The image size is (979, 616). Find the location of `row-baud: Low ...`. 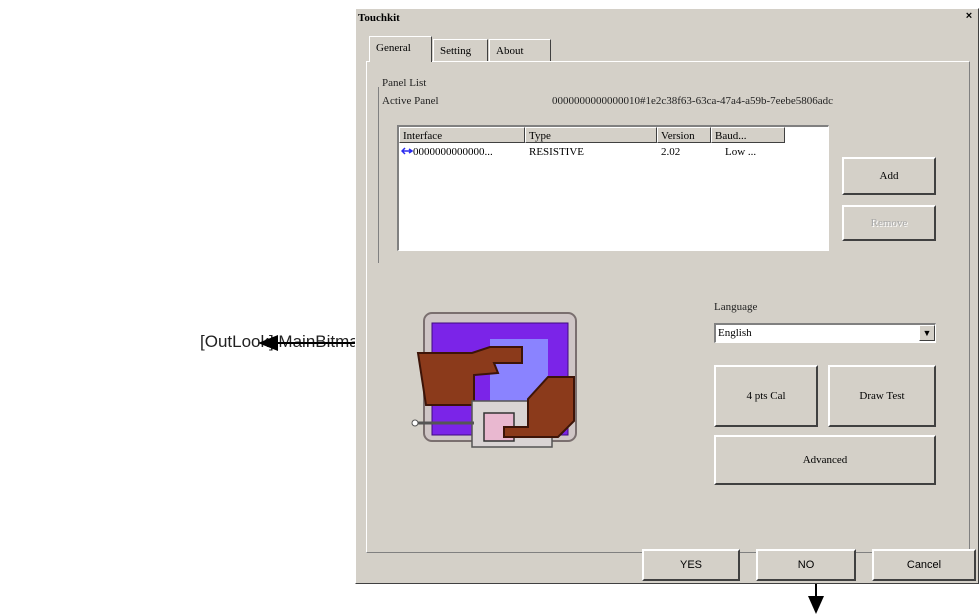

row-baud: Low ... is located at coordinates (741, 152).